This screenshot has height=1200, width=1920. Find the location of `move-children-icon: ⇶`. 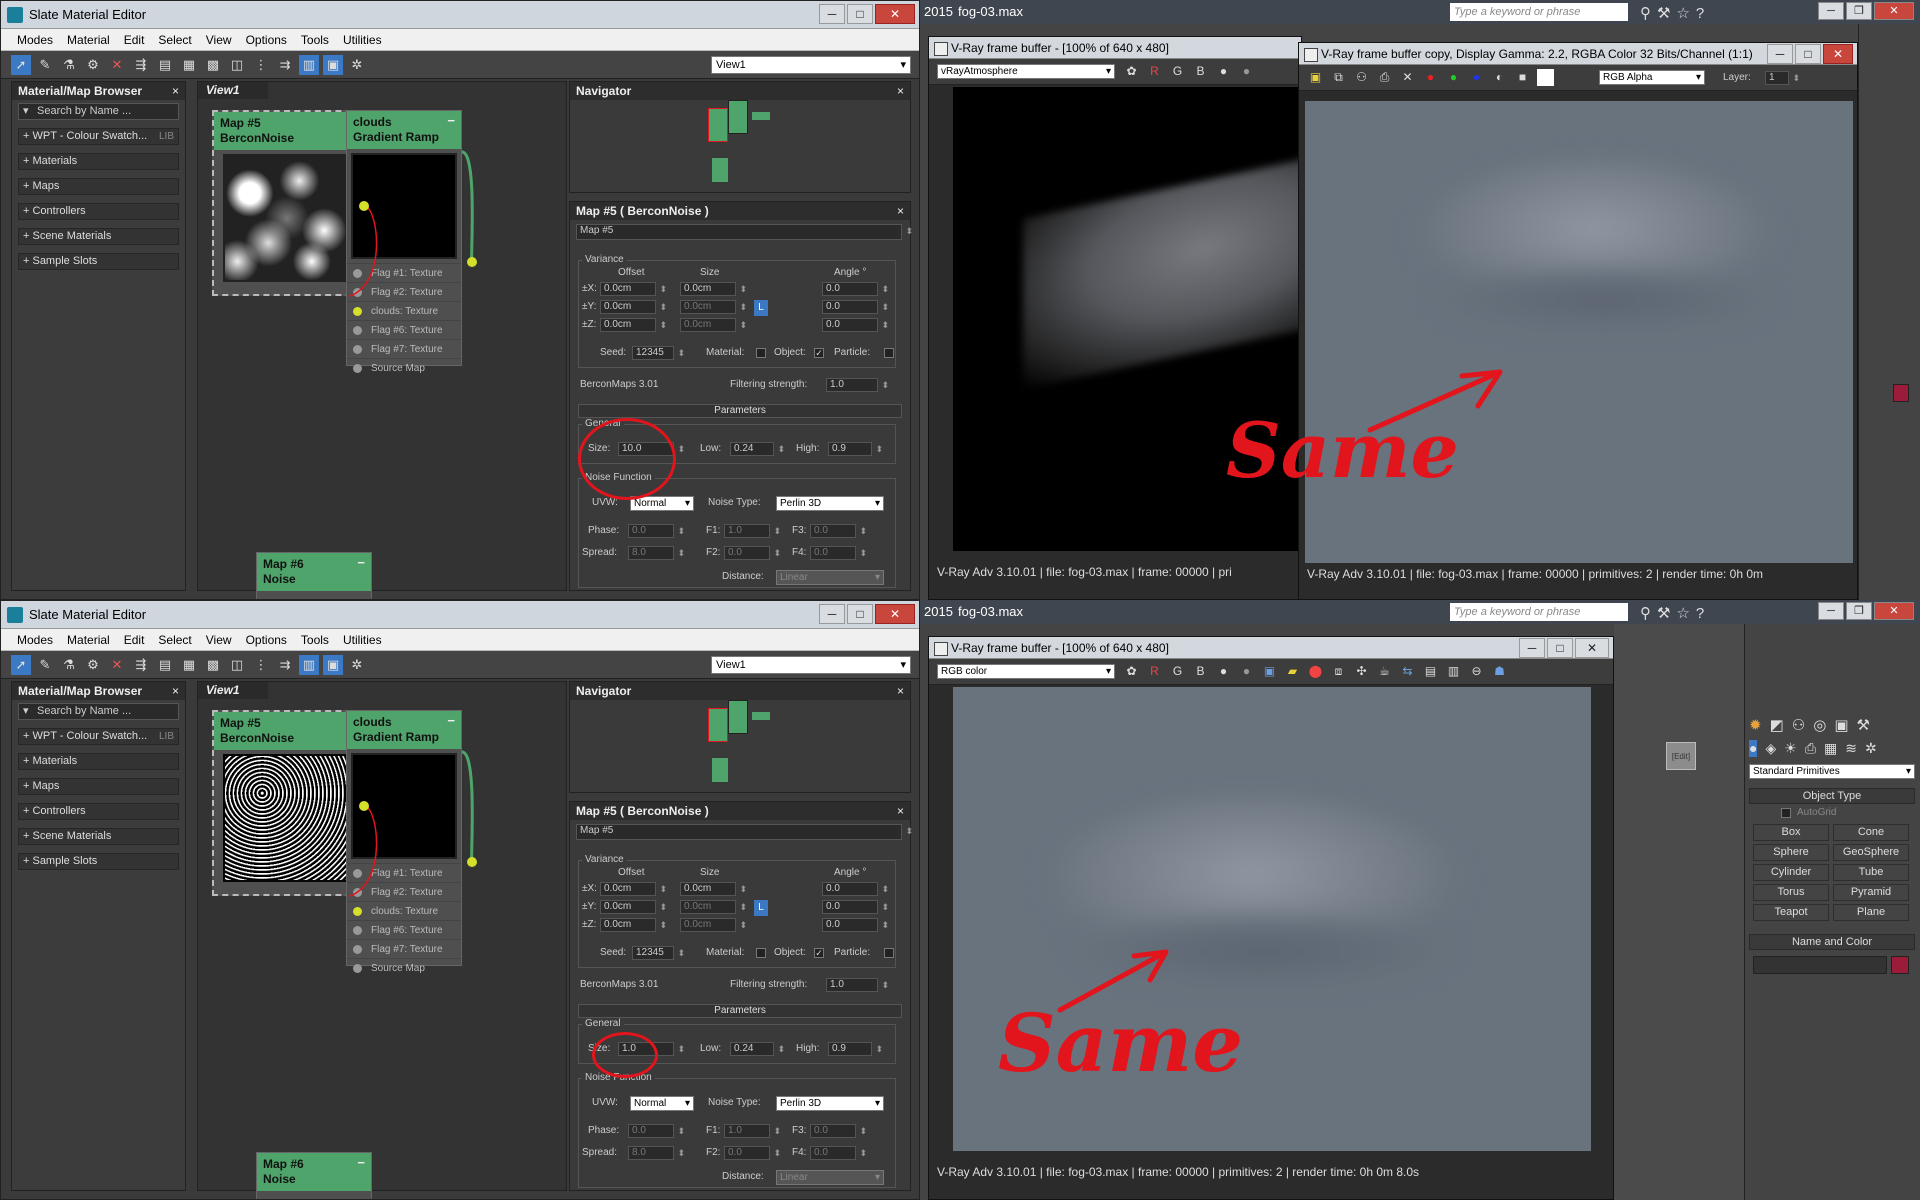

move-children-icon: ⇶ is located at coordinates (141, 65).